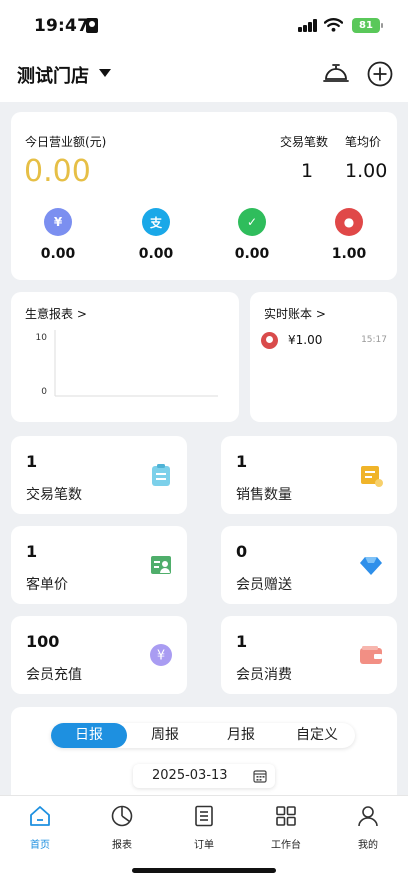 The image size is (408, 883). Describe the element at coordinates (368, 827) in the screenshot. I see `tab-profile: 我的` at that location.